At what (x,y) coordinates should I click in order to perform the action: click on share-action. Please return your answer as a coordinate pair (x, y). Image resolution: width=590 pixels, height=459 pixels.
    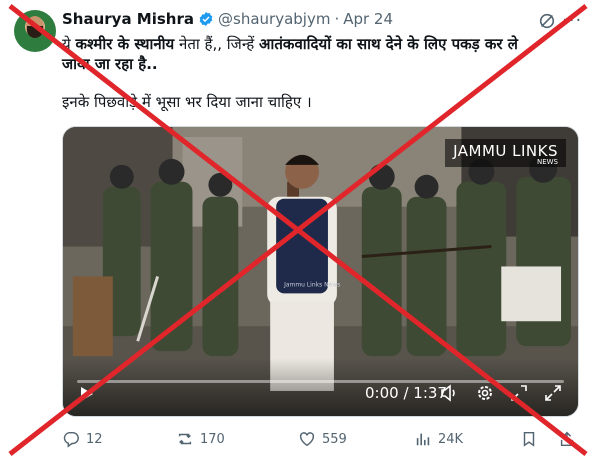
    Looking at the image, I should click on (567, 439).